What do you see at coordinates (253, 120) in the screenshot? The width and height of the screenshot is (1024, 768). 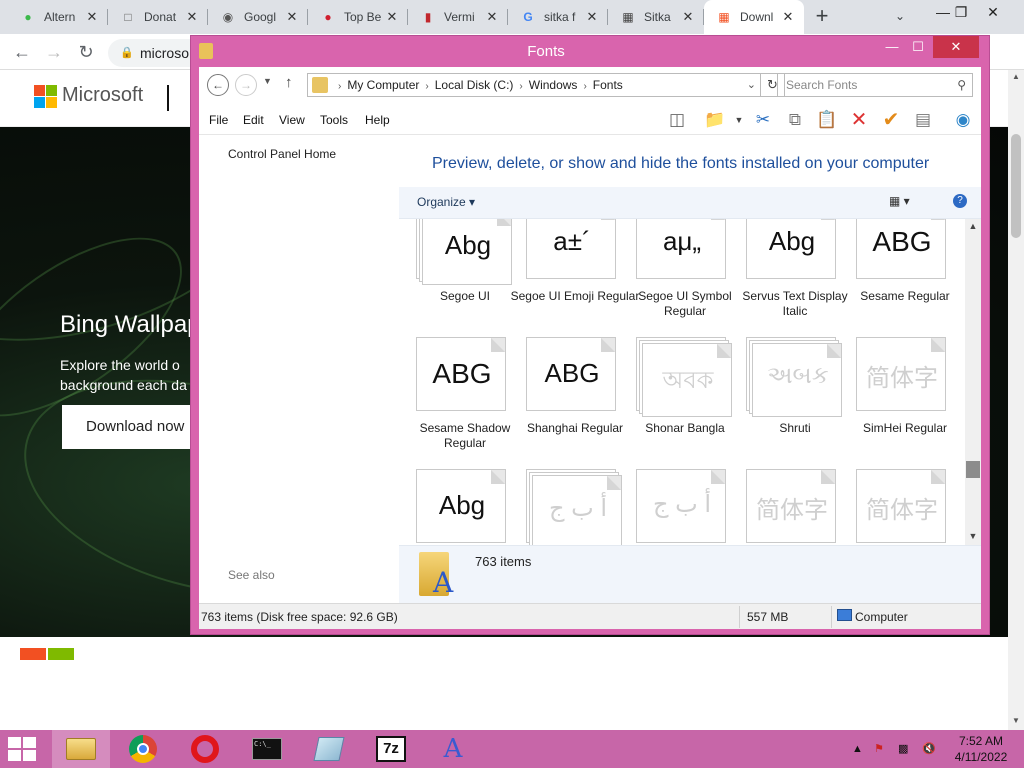 I see `menu-edit: Edit` at bounding box center [253, 120].